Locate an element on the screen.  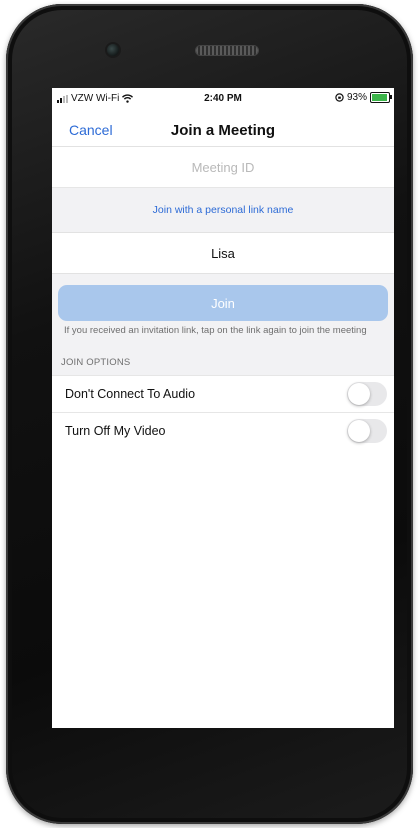
meeting-id-input is located at coordinates (223, 167).